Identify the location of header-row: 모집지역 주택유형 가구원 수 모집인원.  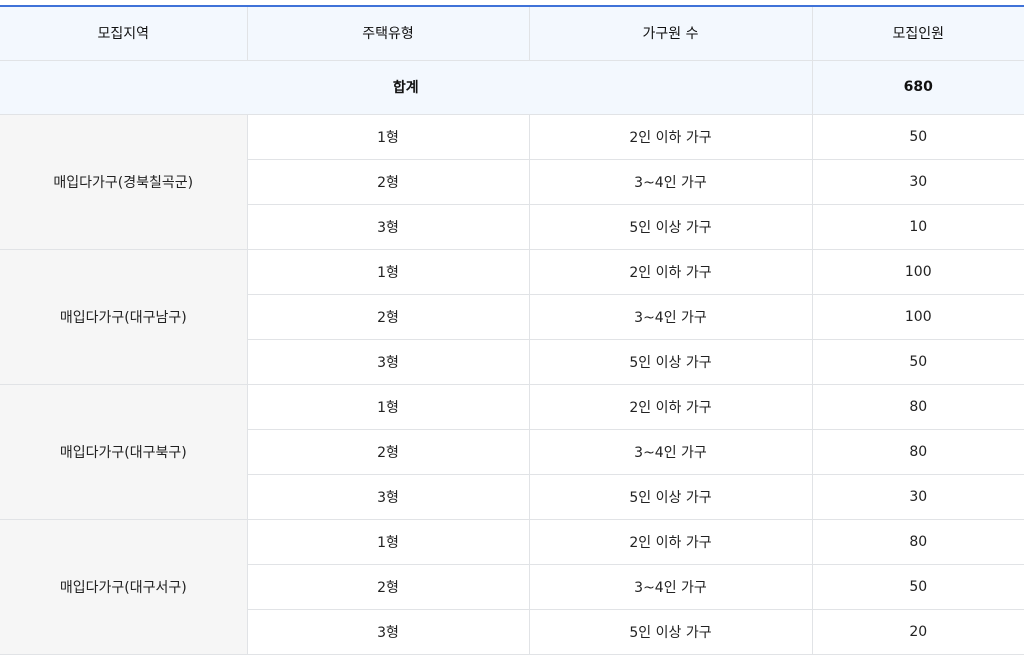
(512, 33).